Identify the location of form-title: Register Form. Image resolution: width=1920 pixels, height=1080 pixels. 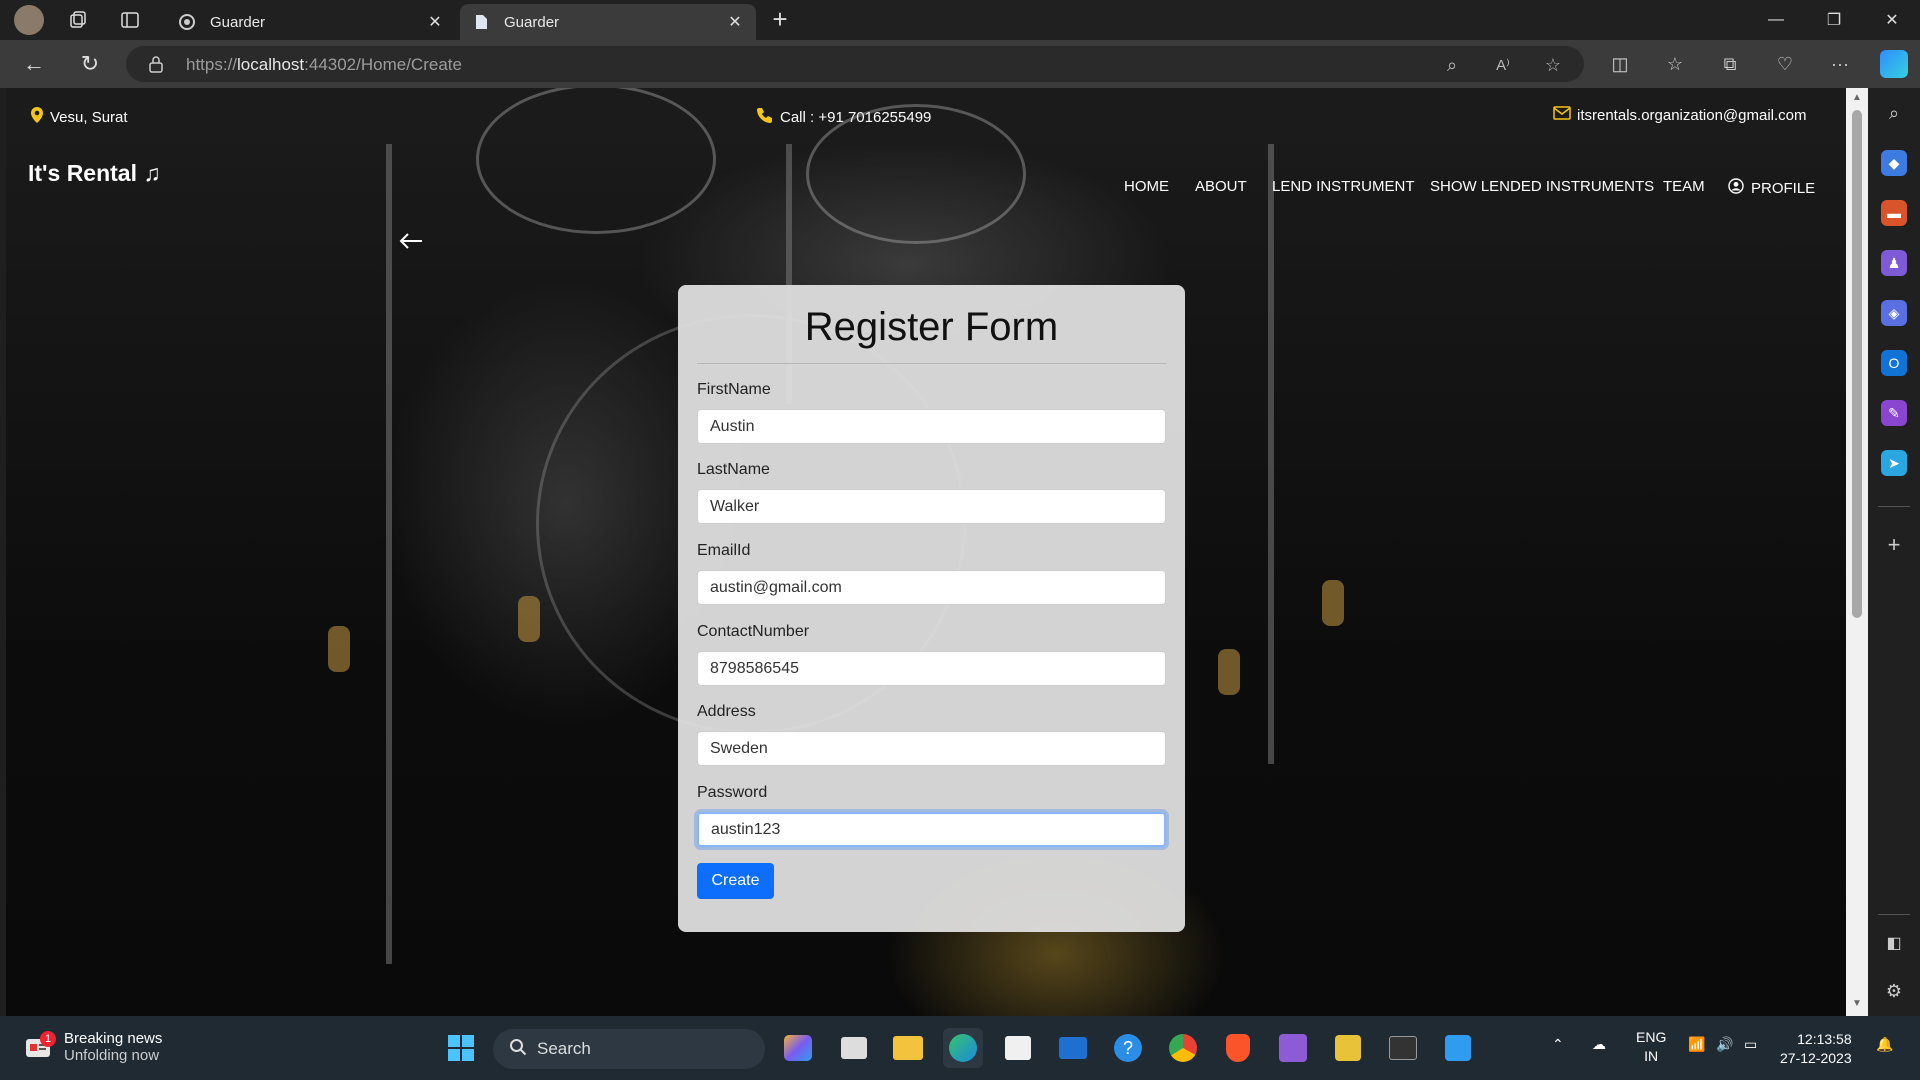
(931, 327).